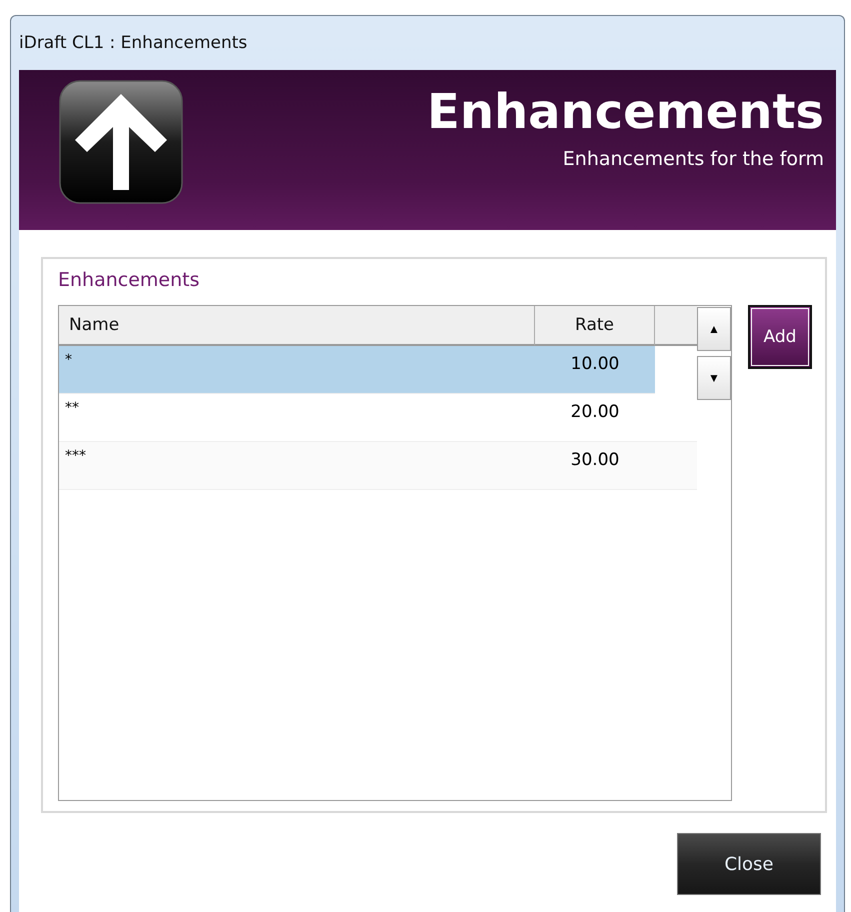 Image resolution: width=851 pixels, height=912 pixels. What do you see at coordinates (72, 408) in the screenshot?
I see `table-cell-text: **` at bounding box center [72, 408].